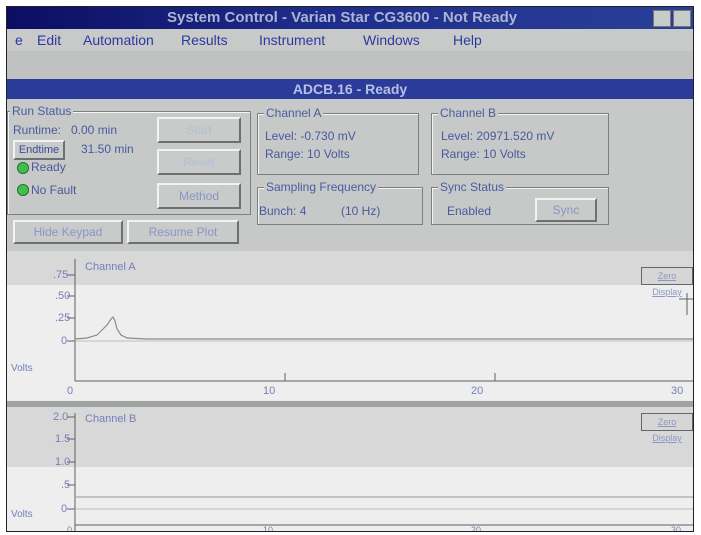 Image resolution: width=701 pixels, height=535 pixels. I want to click on channel-b-range: Range: 10 Volts, so click(483, 154).